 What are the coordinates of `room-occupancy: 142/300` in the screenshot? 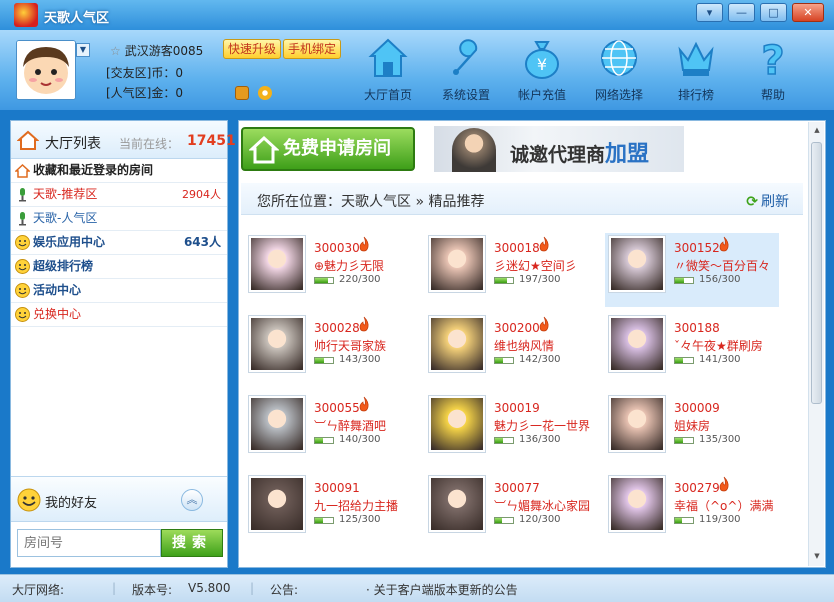 It's located at (540, 359).